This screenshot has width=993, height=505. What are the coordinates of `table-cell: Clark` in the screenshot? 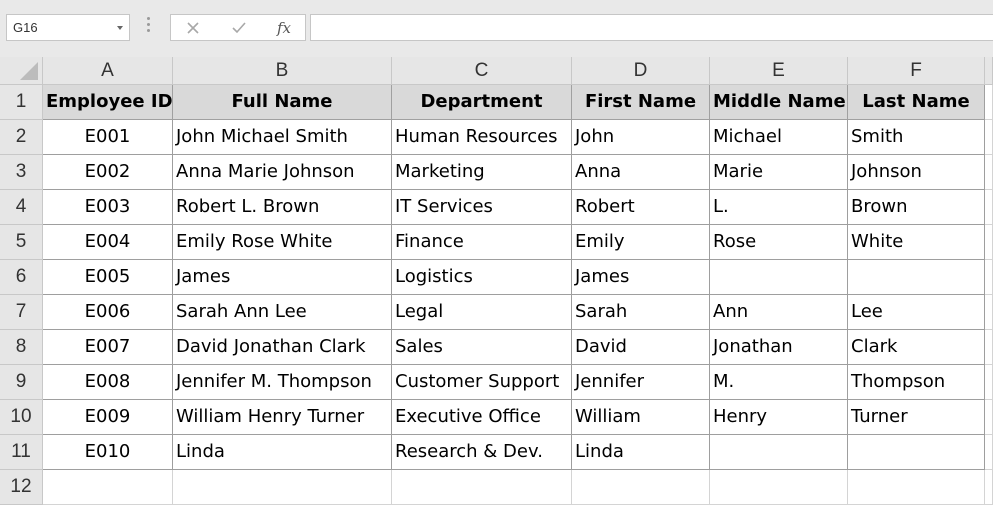 It's located at (916, 347).